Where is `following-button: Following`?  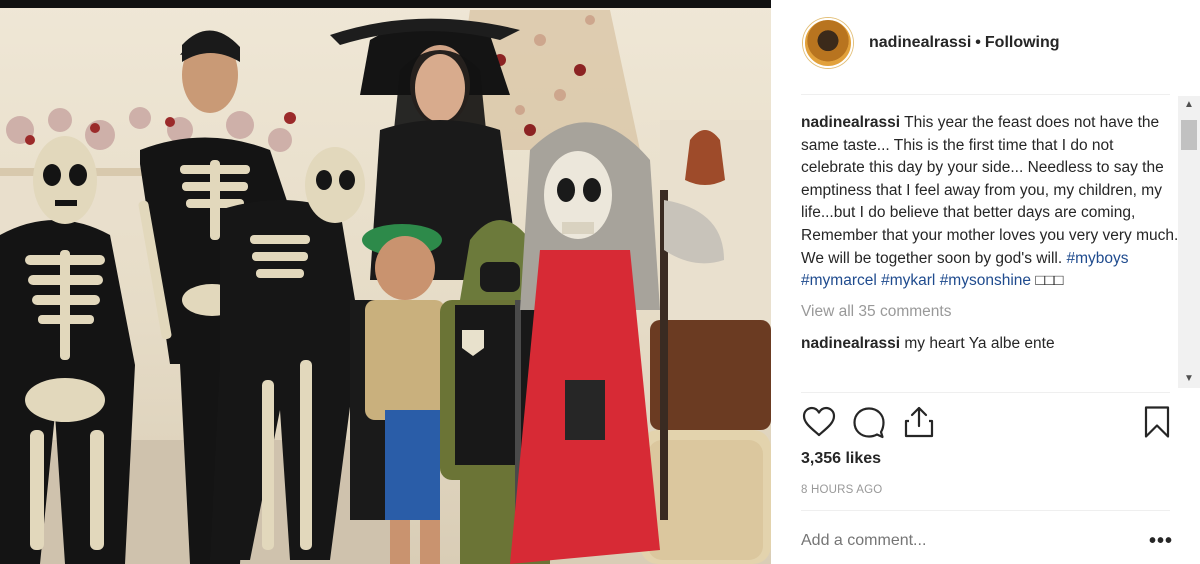 following-button: Following is located at coordinates (1022, 42).